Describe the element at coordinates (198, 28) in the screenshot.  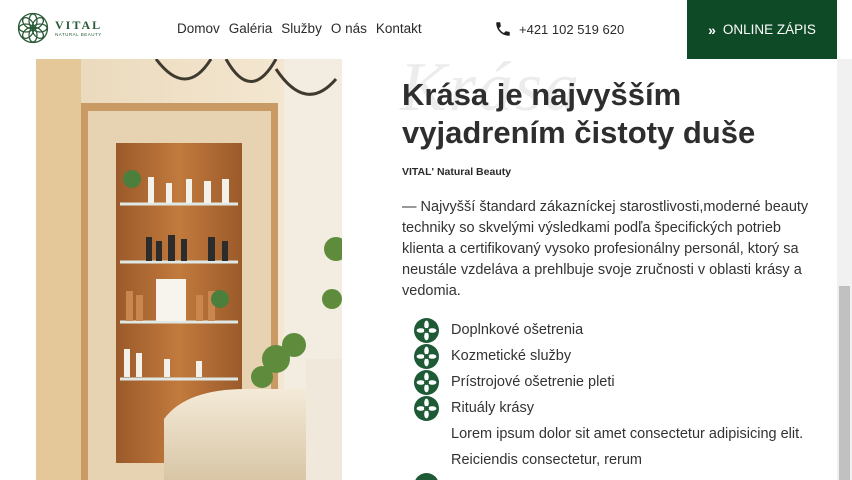
I see `nav-item-domov: Domov` at that location.